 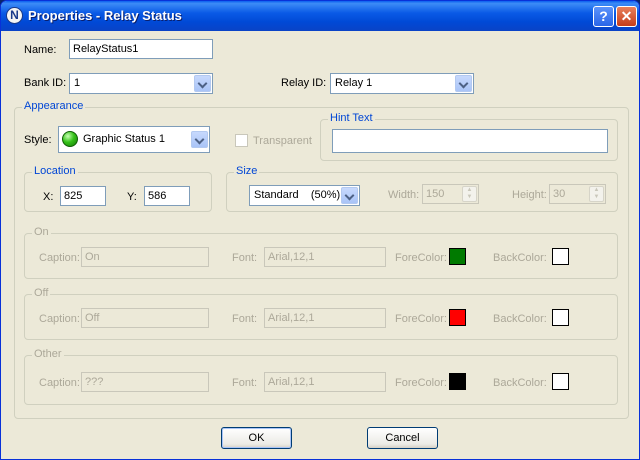 What do you see at coordinates (297, 195) in the screenshot?
I see `size-preset-value: Standard (50%)` at bounding box center [297, 195].